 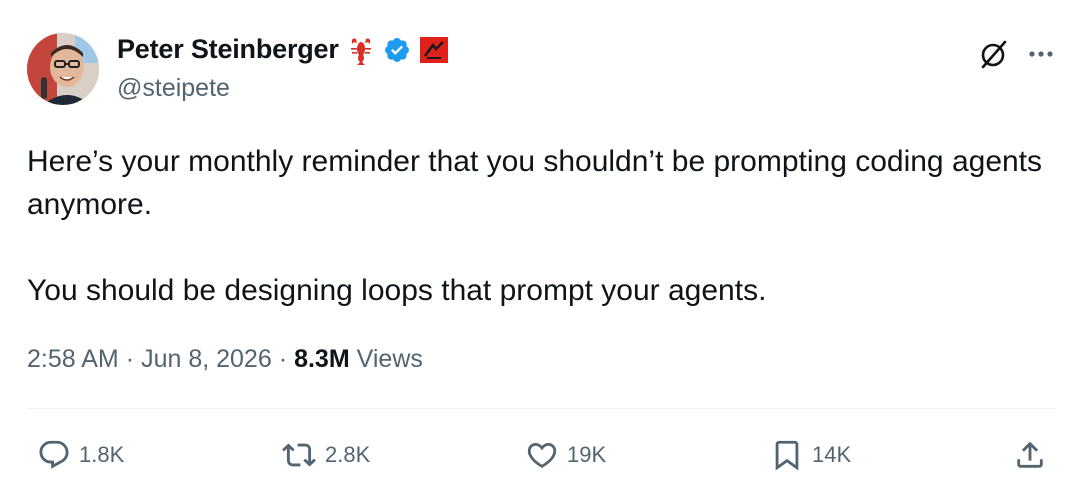 I want to click on author-name-row: Peter Steinberger, so click(x=283, y=49).